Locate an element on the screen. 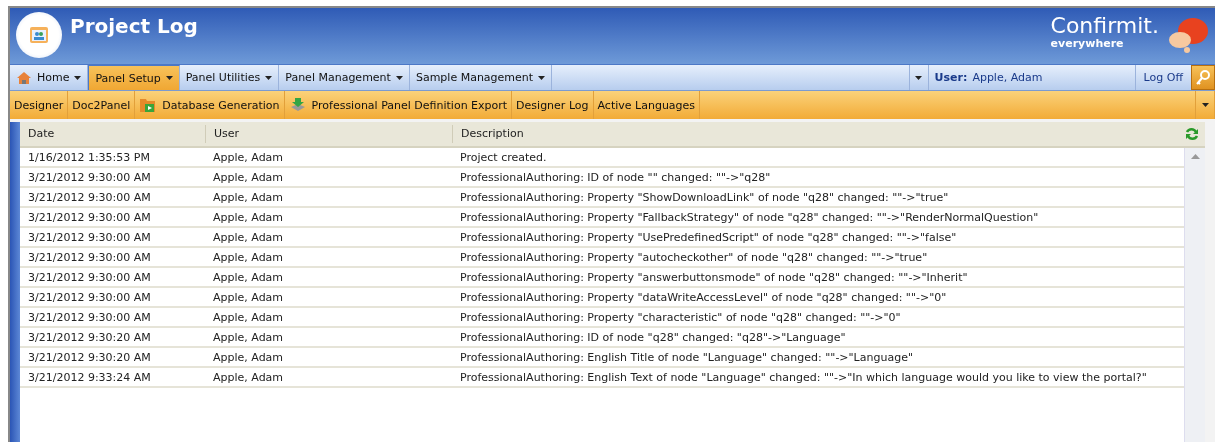  folder-icon is located at coordinates (148, 105).